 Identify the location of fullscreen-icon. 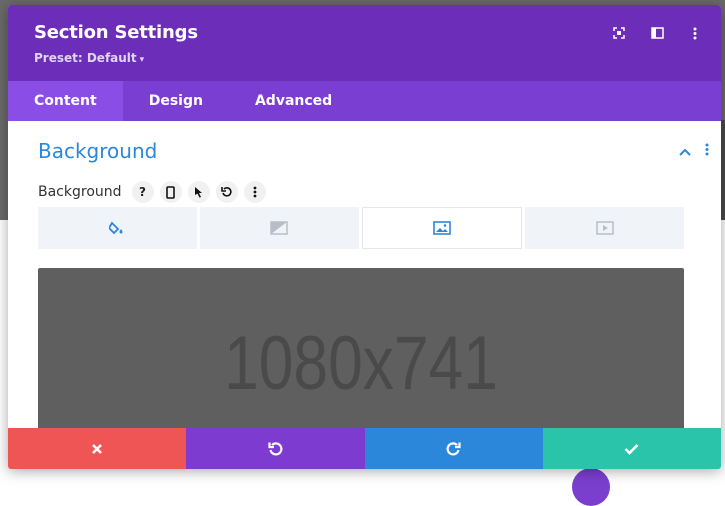
(619, 33).